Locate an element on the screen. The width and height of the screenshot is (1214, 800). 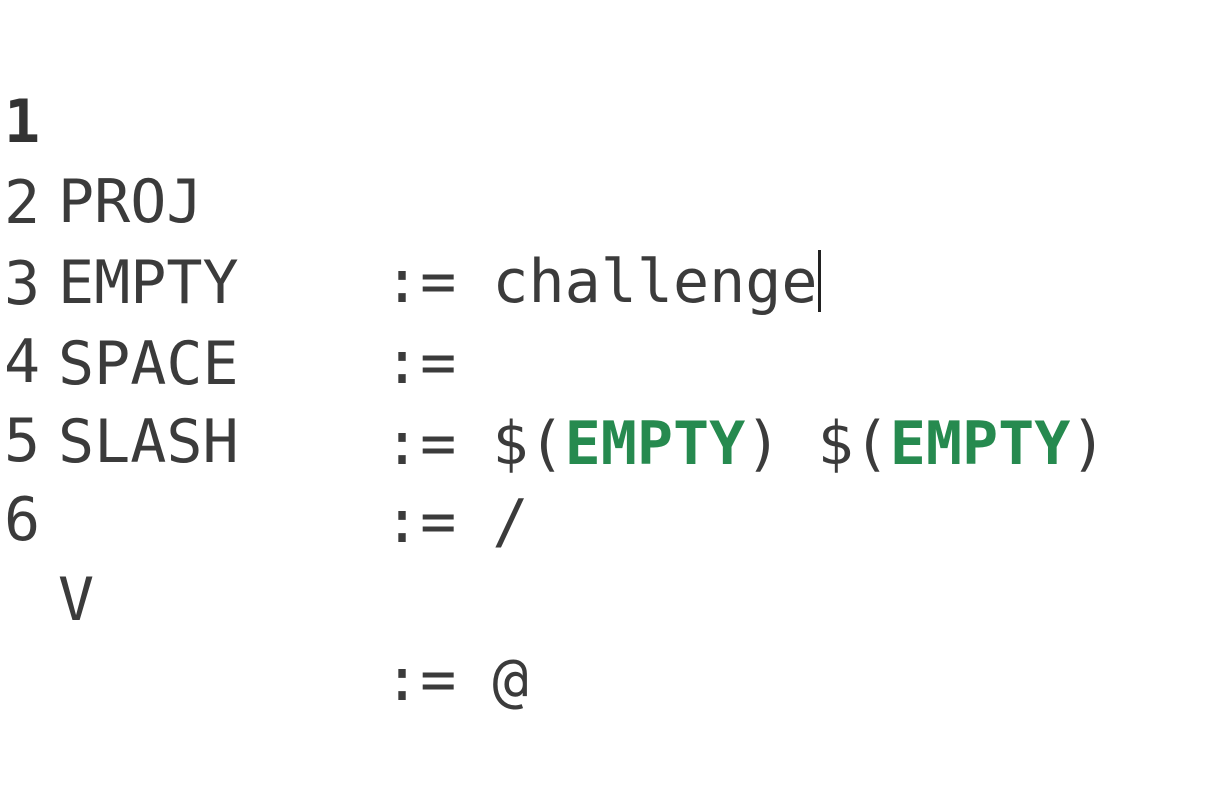
assignment-expression: := challenge is located at coordinates (603, 282).